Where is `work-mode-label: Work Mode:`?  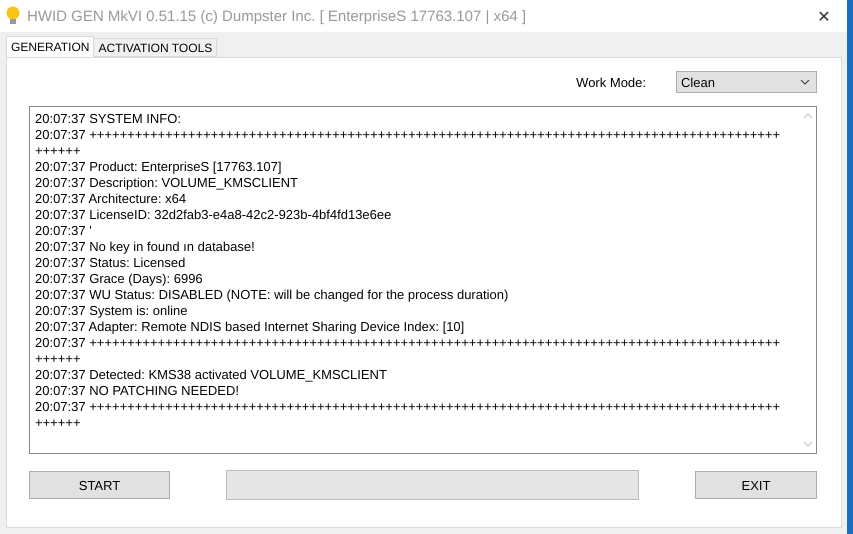 work-mode-label: Work Mode: is located at coordinates (611, 82).